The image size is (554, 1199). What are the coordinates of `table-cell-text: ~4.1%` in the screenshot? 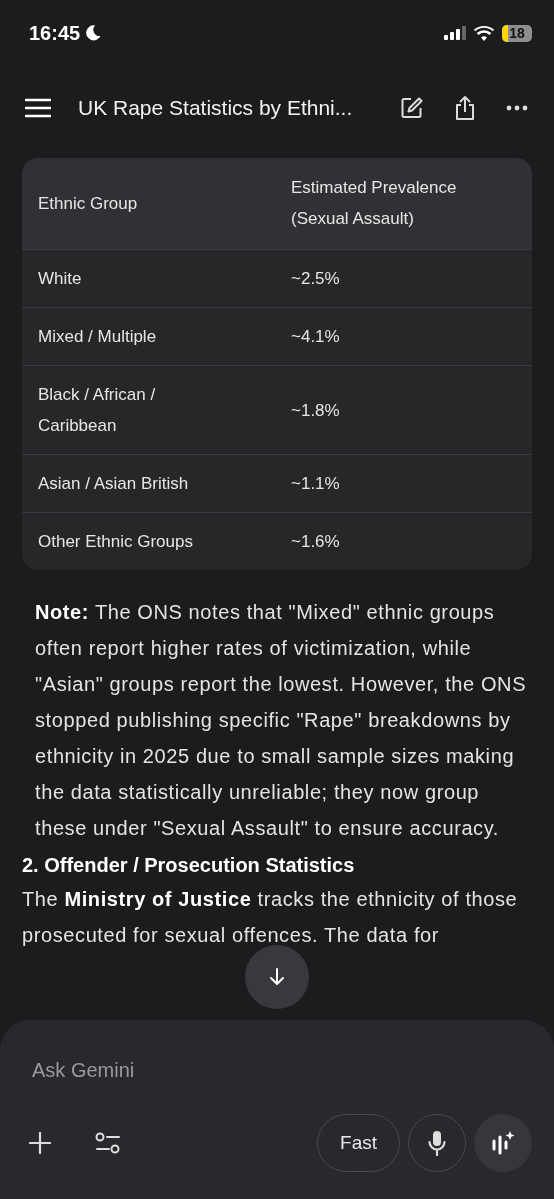 It's located at (316, 337).